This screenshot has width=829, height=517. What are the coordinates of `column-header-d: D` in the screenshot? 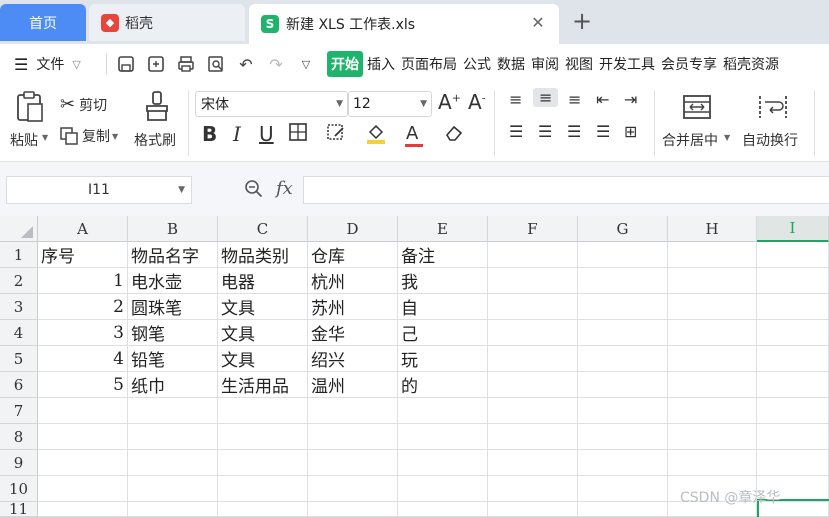 It's located at (353, 229).